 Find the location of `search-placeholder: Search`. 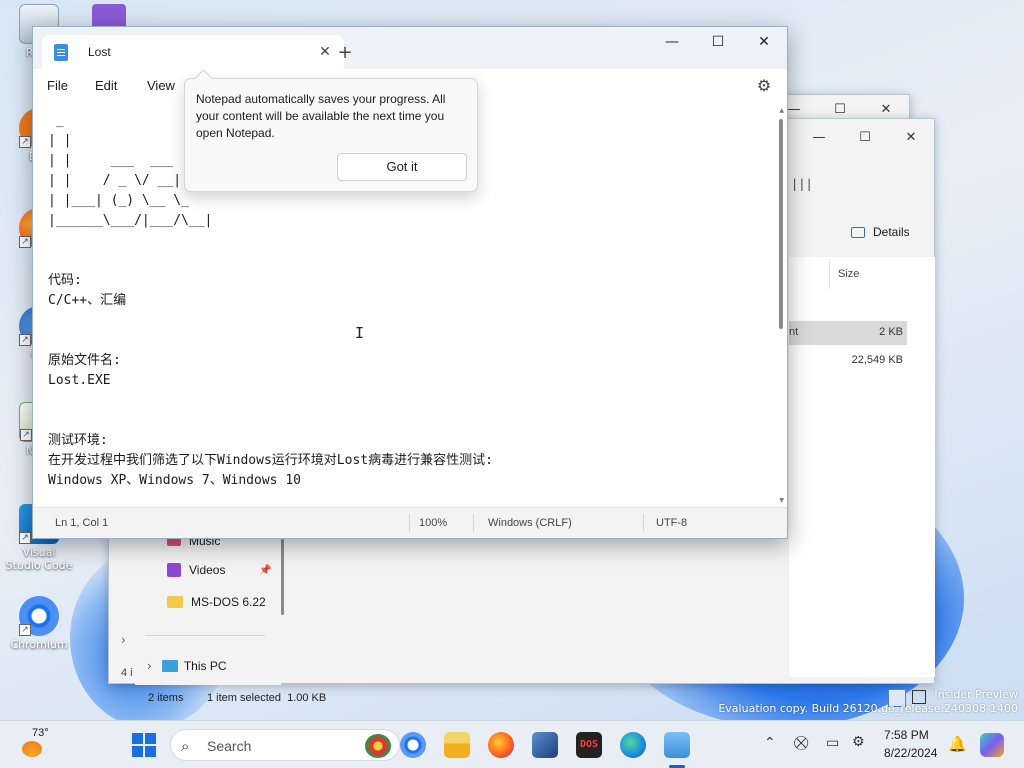

search-placeholder: Search is located at coordinates (229, 746).